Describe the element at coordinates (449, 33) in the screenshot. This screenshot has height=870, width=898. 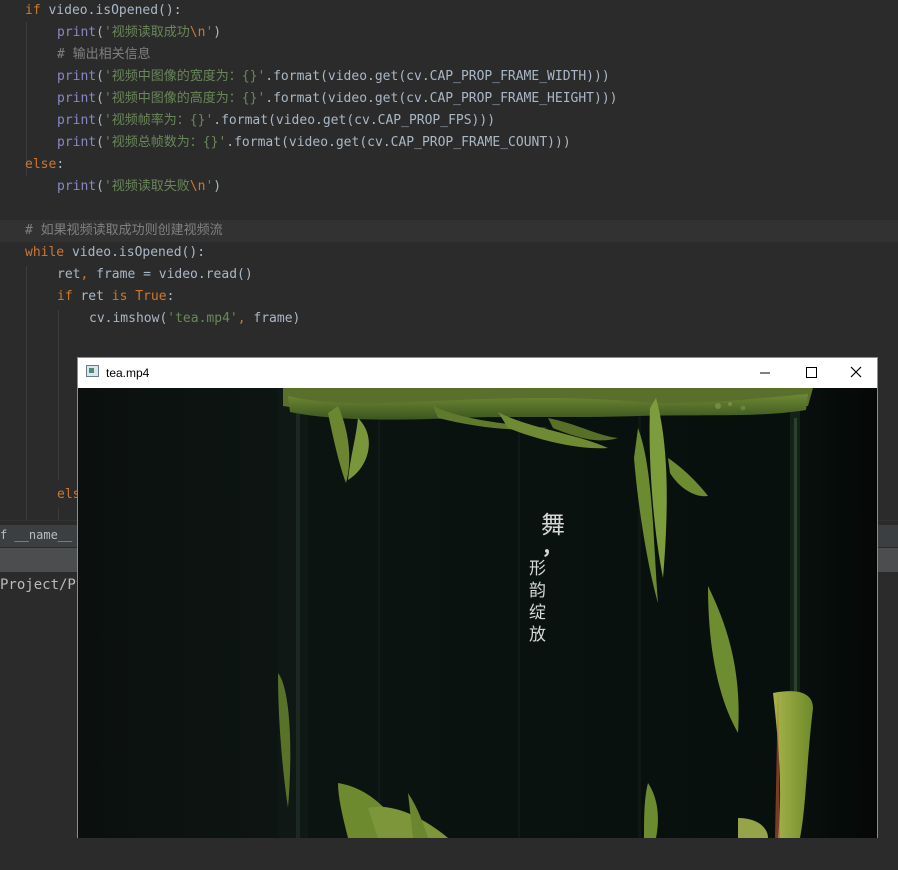
I see `code-line: print('视频读取成功\n')` at that location.